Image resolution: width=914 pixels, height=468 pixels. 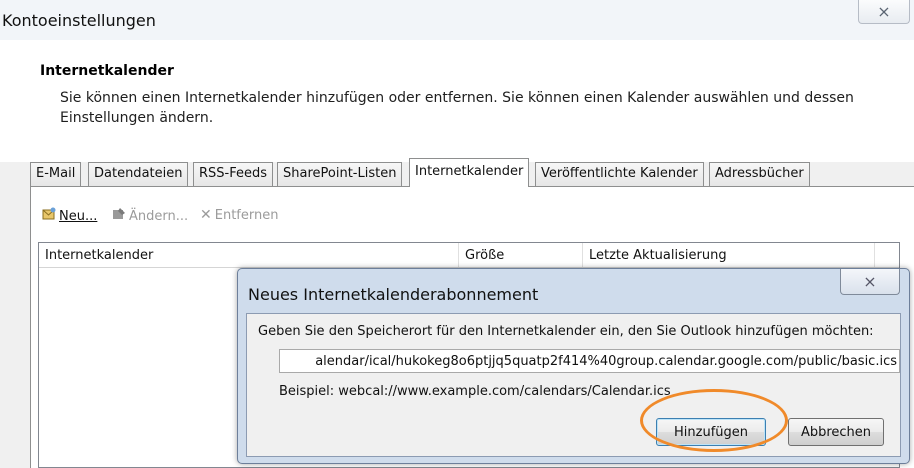 I want to click on new-calendar-icon, so click(x=49, y=216).